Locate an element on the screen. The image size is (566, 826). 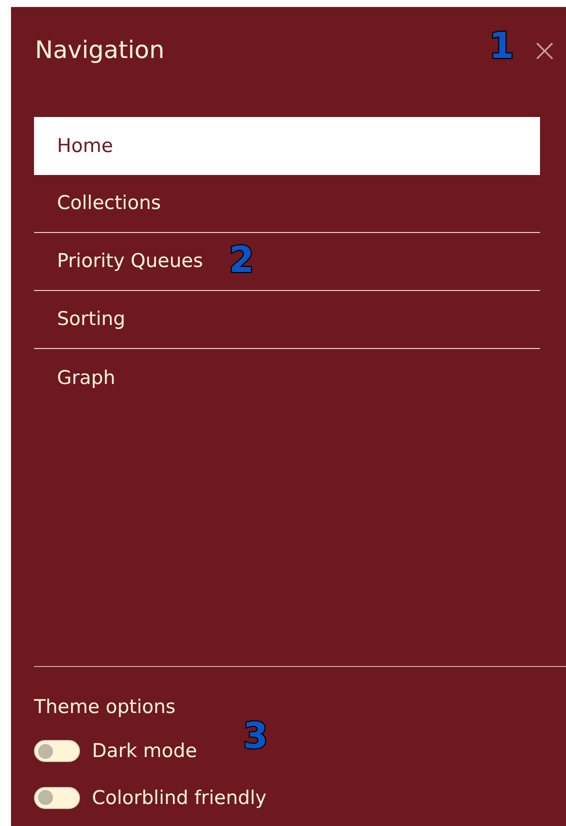
toggle-label: Colorblind friendly is located at coordinates (179, 798).